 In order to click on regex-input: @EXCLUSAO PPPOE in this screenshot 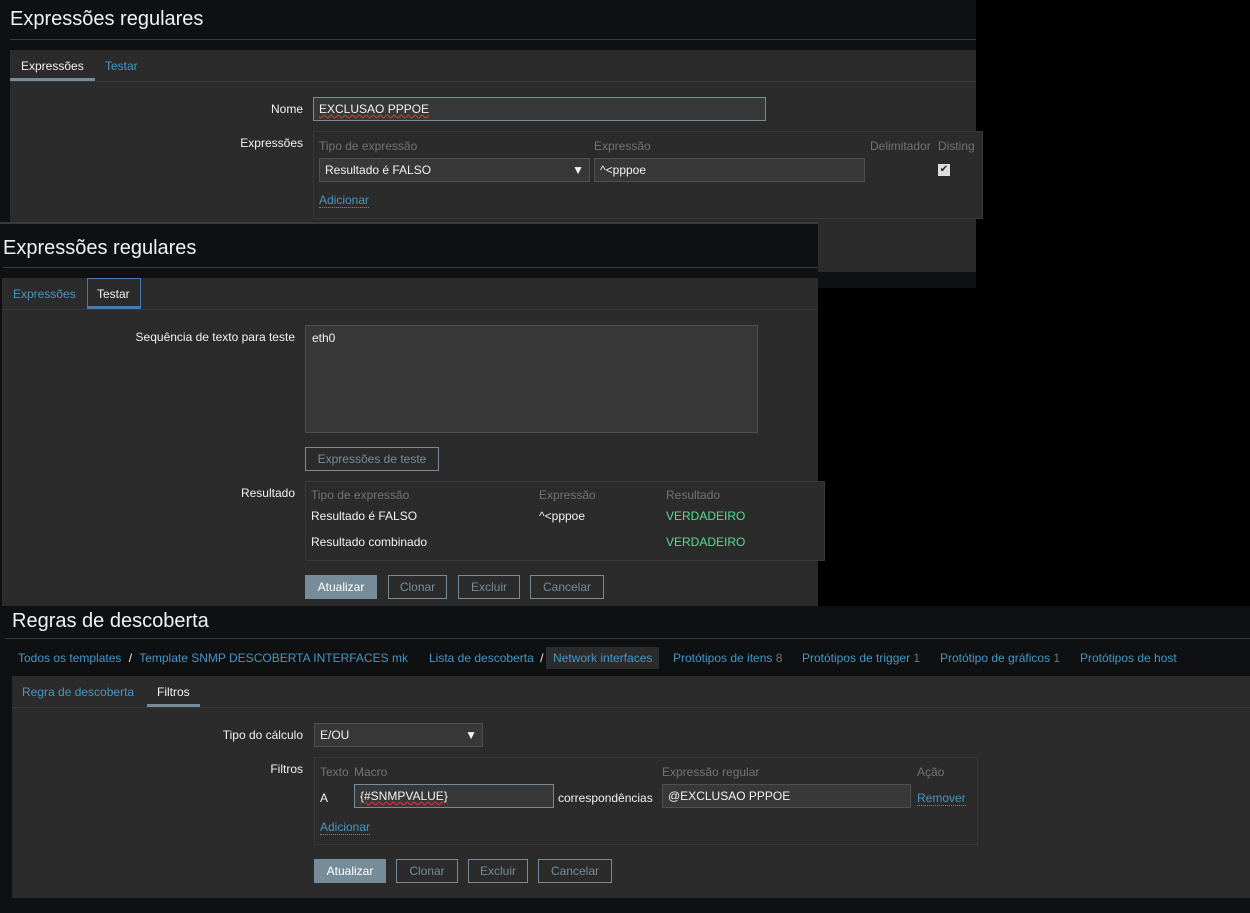, I will do `click(786, 796)`.